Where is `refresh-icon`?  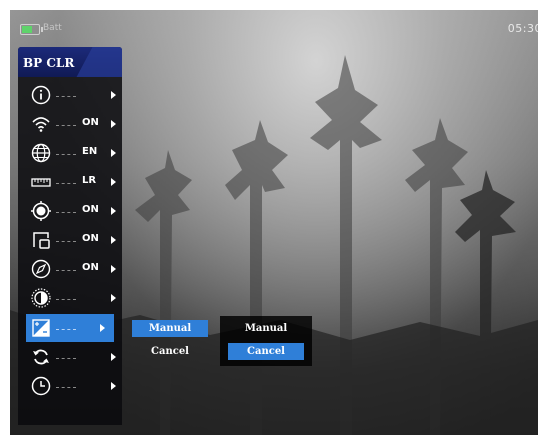
refresh-icon is located at coordinates (41, 357).